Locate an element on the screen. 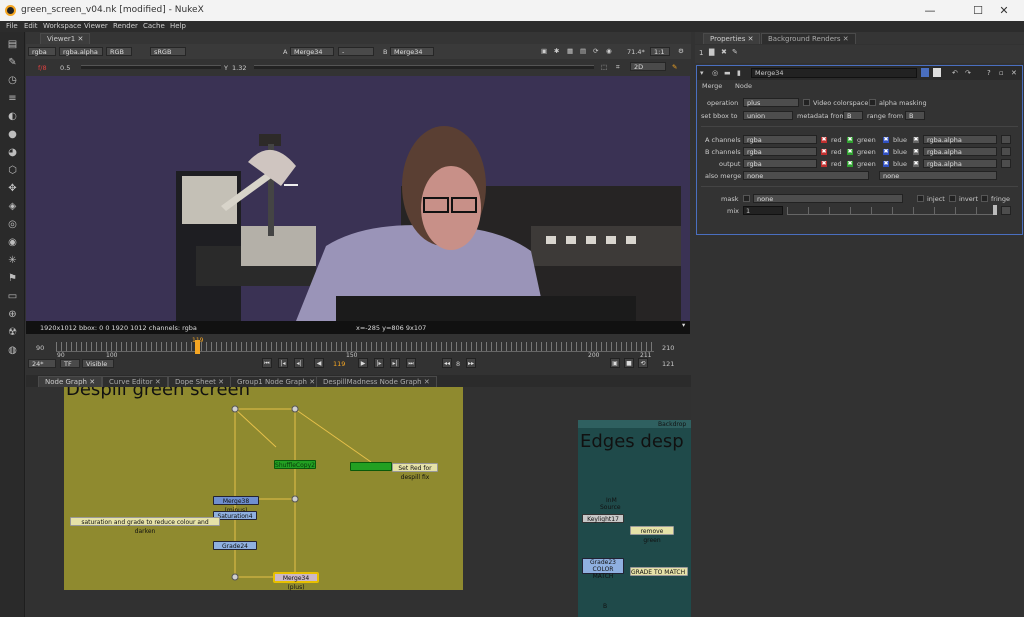 This screenshot has width=1024, height=617. tab-despillmadness-node-graph: DespillMadness Node Graph ✕ is located at coordinates (376, 381).